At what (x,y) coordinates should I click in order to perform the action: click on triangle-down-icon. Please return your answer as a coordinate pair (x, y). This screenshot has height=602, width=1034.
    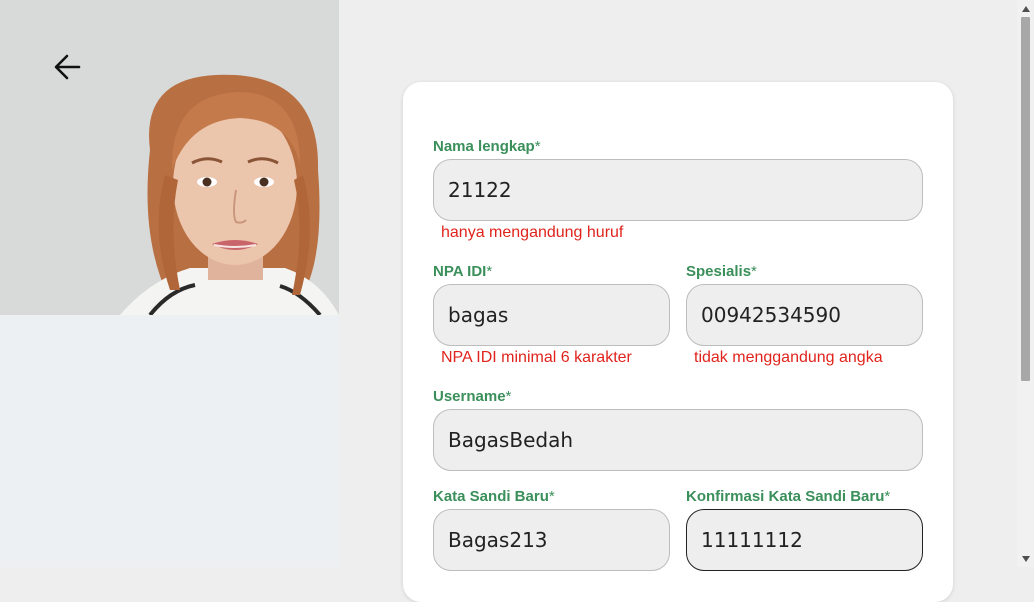
    Looking at the image, I should click on (1025, 558).